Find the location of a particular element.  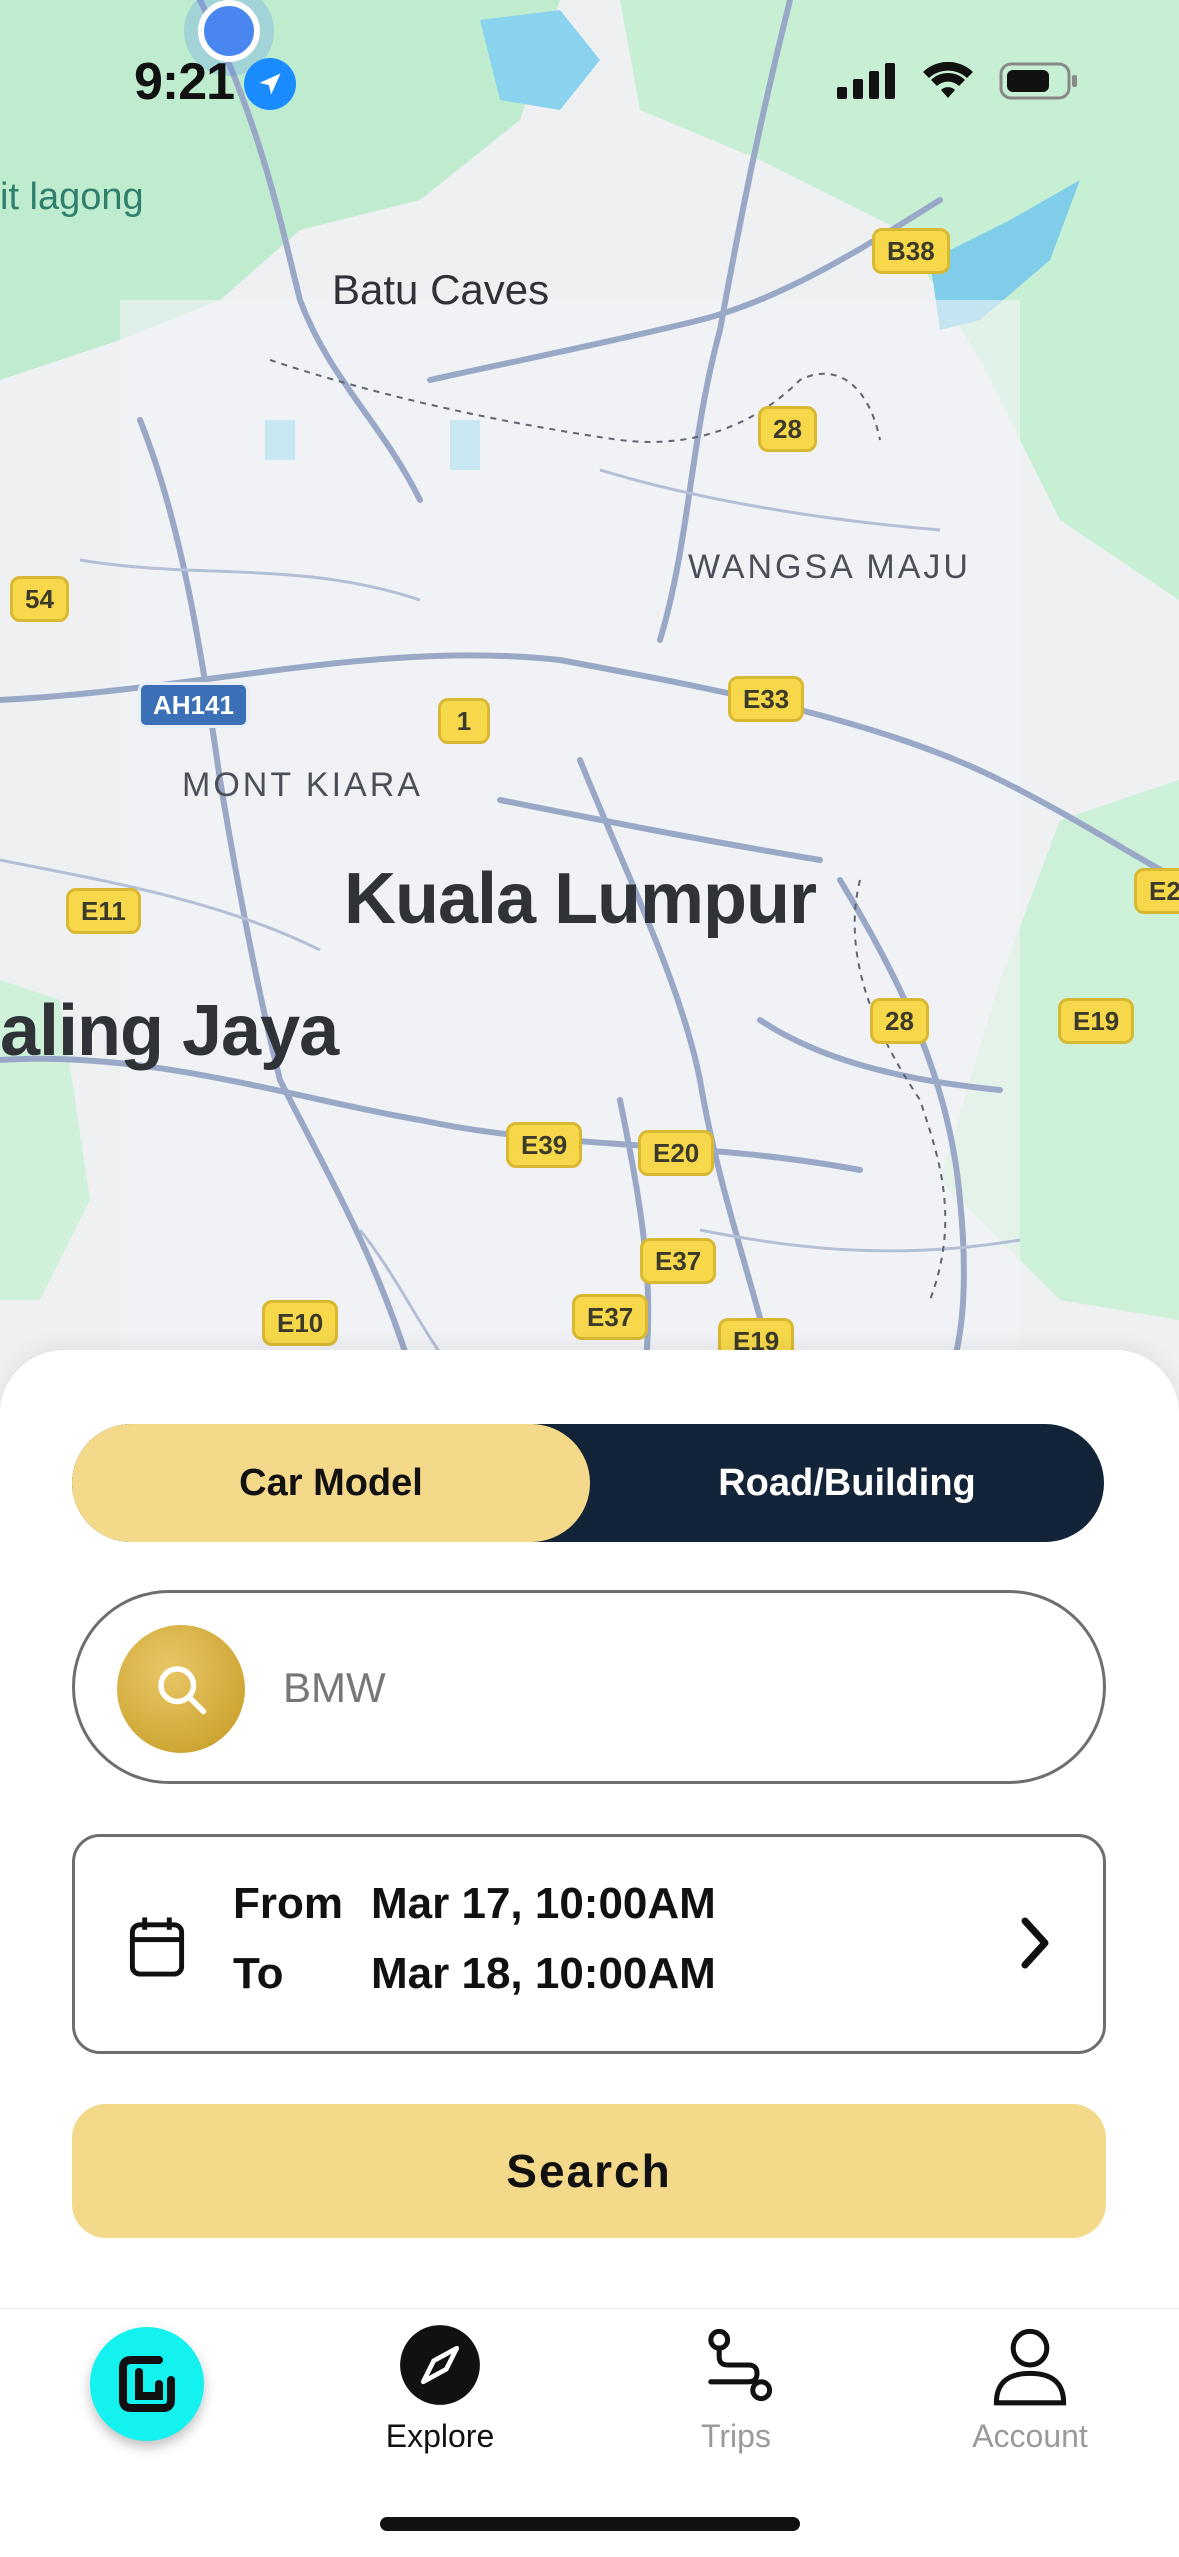

home-indicator is located at coordinates (590, 2524).